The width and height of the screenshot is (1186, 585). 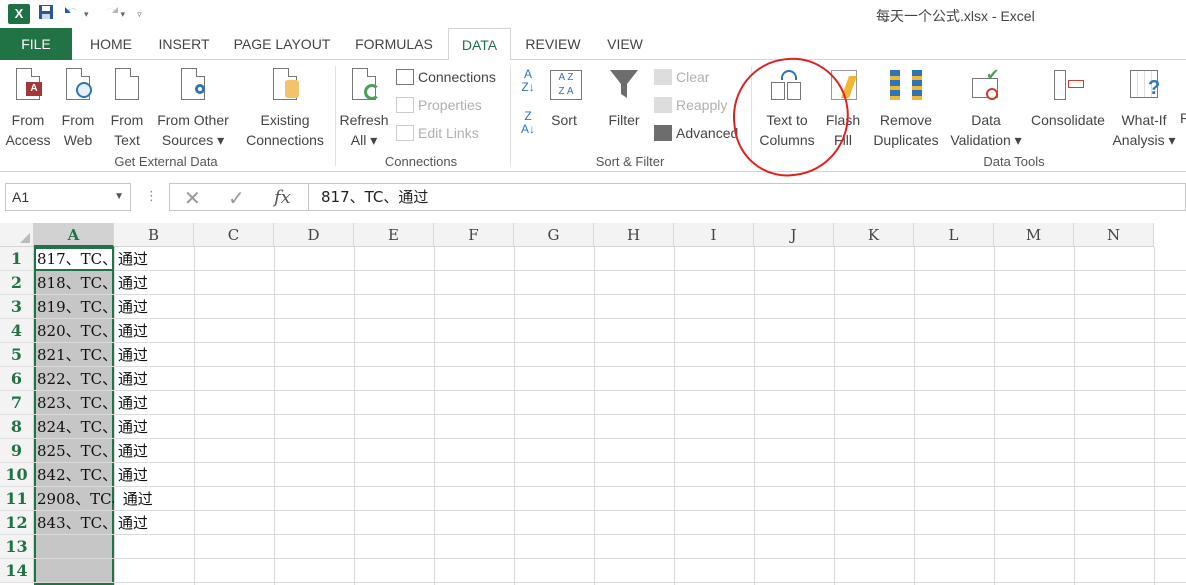 What do you see at coordinates (74, 235) in the screenshot?
I see `column-header-a: A` at bounding box center [74, 235].